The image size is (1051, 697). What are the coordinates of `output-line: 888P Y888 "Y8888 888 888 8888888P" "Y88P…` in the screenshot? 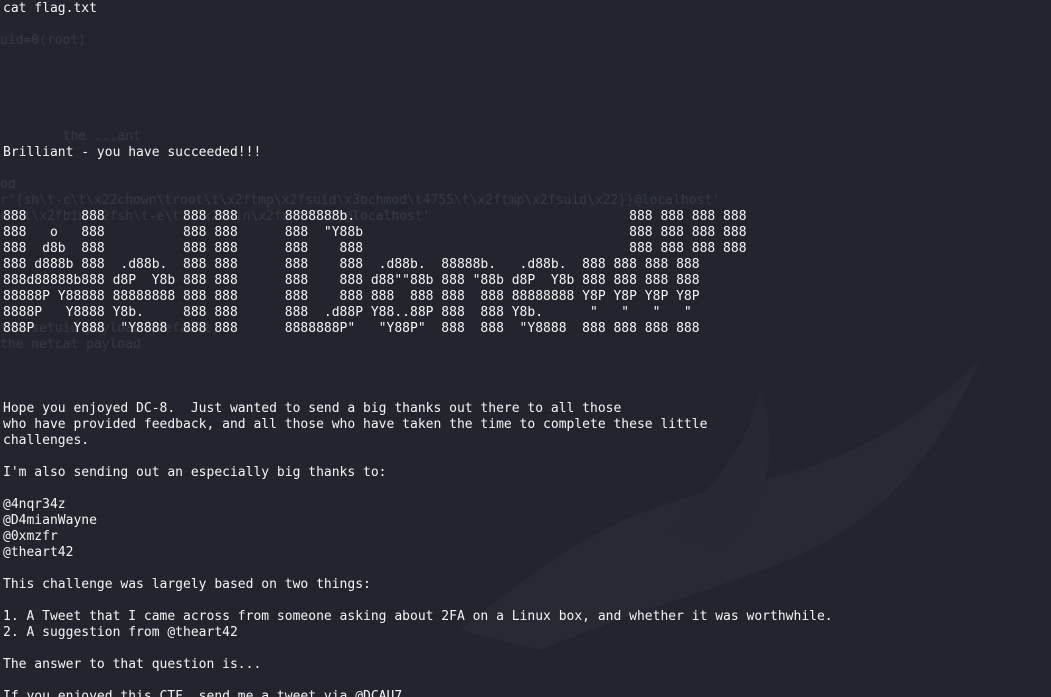 It's located at (351, 328).